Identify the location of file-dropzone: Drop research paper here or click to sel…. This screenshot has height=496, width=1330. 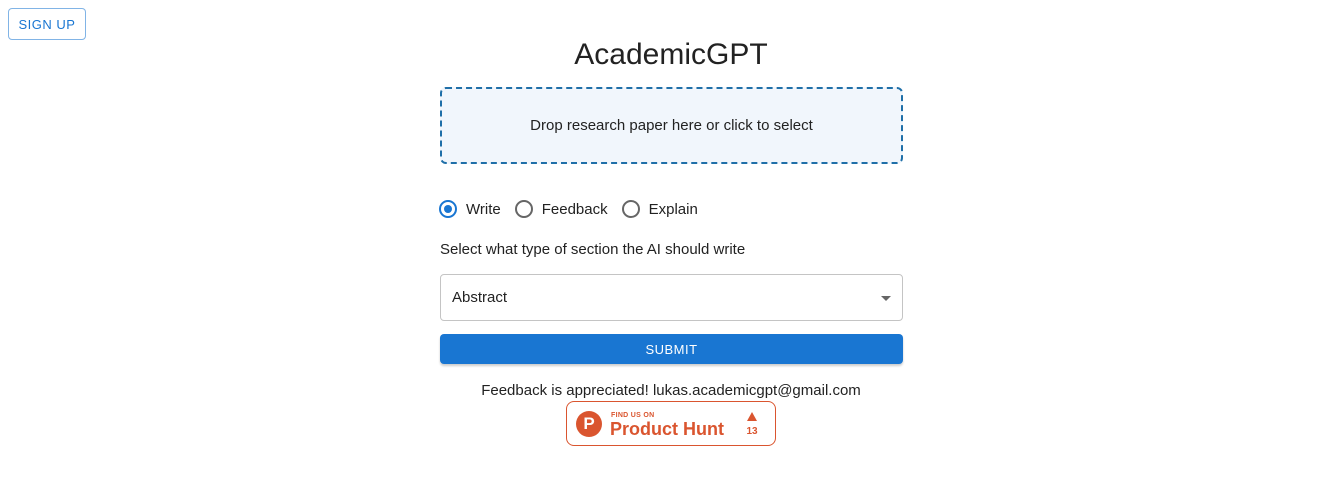
(671, 125).